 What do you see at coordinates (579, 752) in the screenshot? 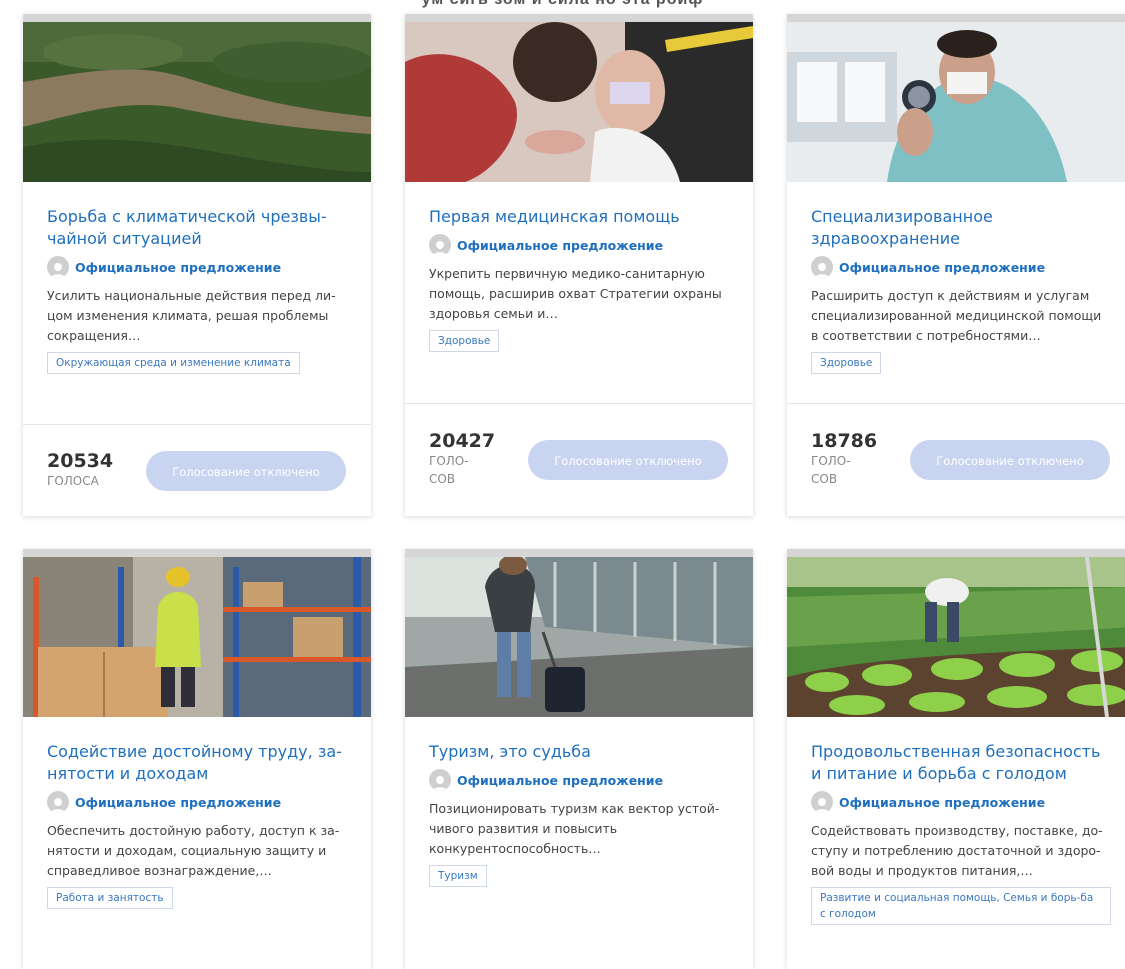
I see `proposal-title-link: Туризм, это судьба` at bounding box center [579, 752].